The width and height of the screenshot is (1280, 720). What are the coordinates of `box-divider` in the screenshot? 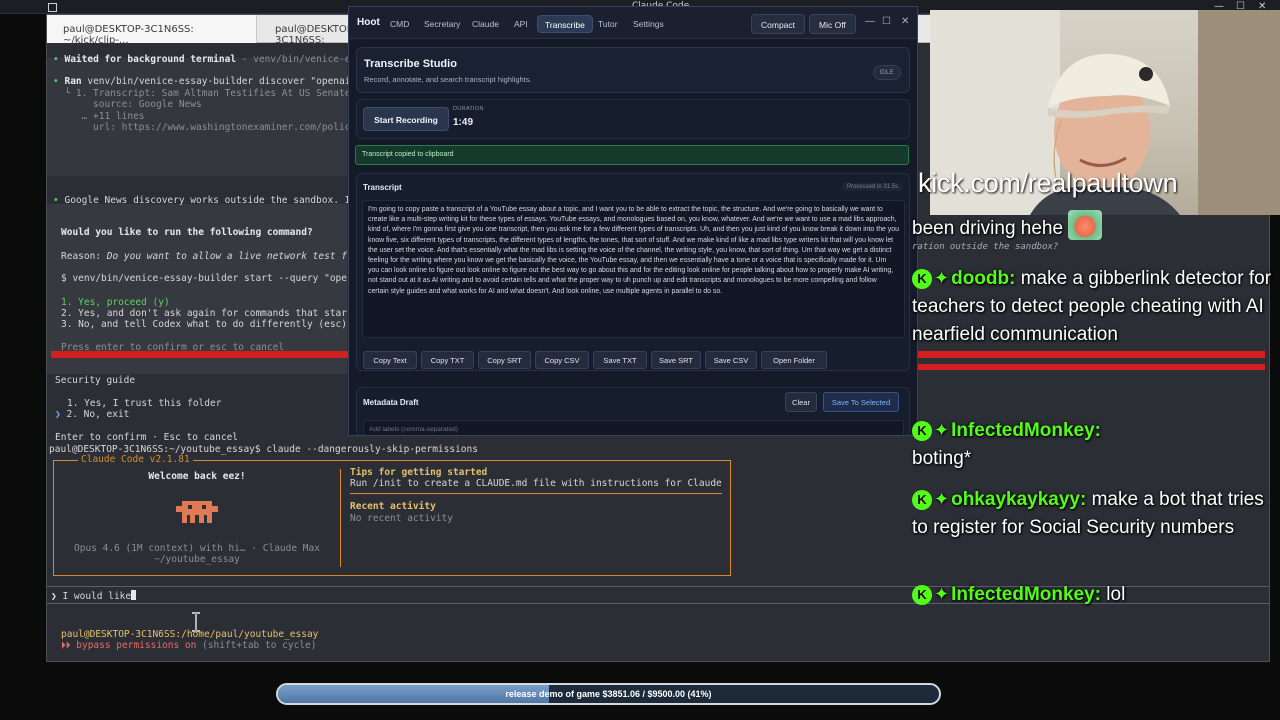 It's located at (340, 518).